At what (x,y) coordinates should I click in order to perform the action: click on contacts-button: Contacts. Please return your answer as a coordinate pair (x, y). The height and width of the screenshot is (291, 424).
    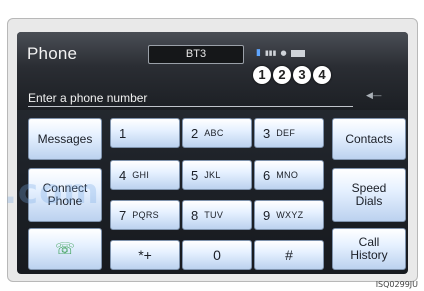
    Looking at the image, I should click on (369, 139).